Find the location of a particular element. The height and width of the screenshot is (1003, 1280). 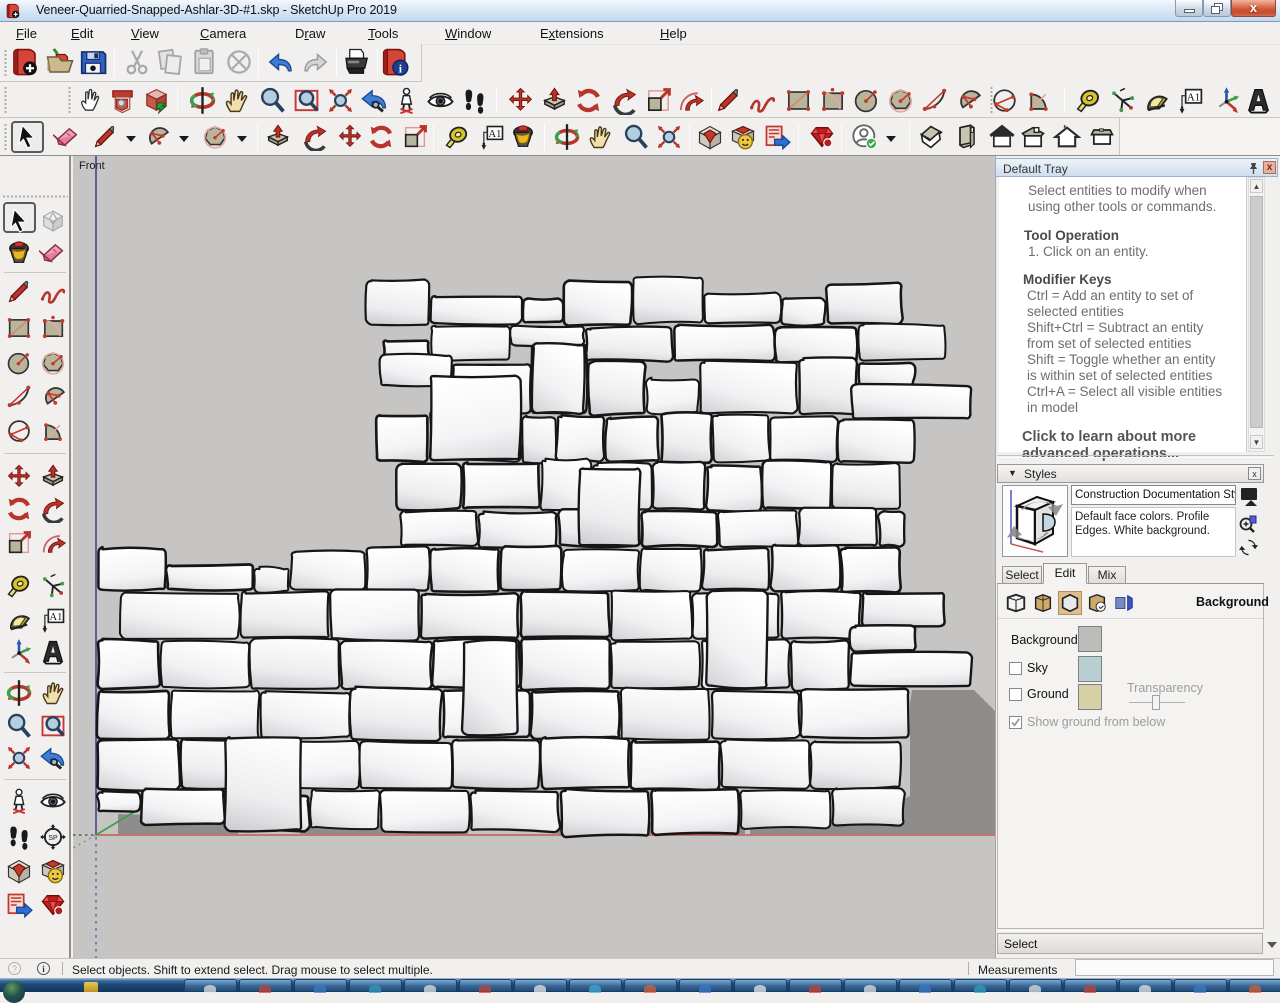

svg-text: Front is located at coordinates (92, 166).